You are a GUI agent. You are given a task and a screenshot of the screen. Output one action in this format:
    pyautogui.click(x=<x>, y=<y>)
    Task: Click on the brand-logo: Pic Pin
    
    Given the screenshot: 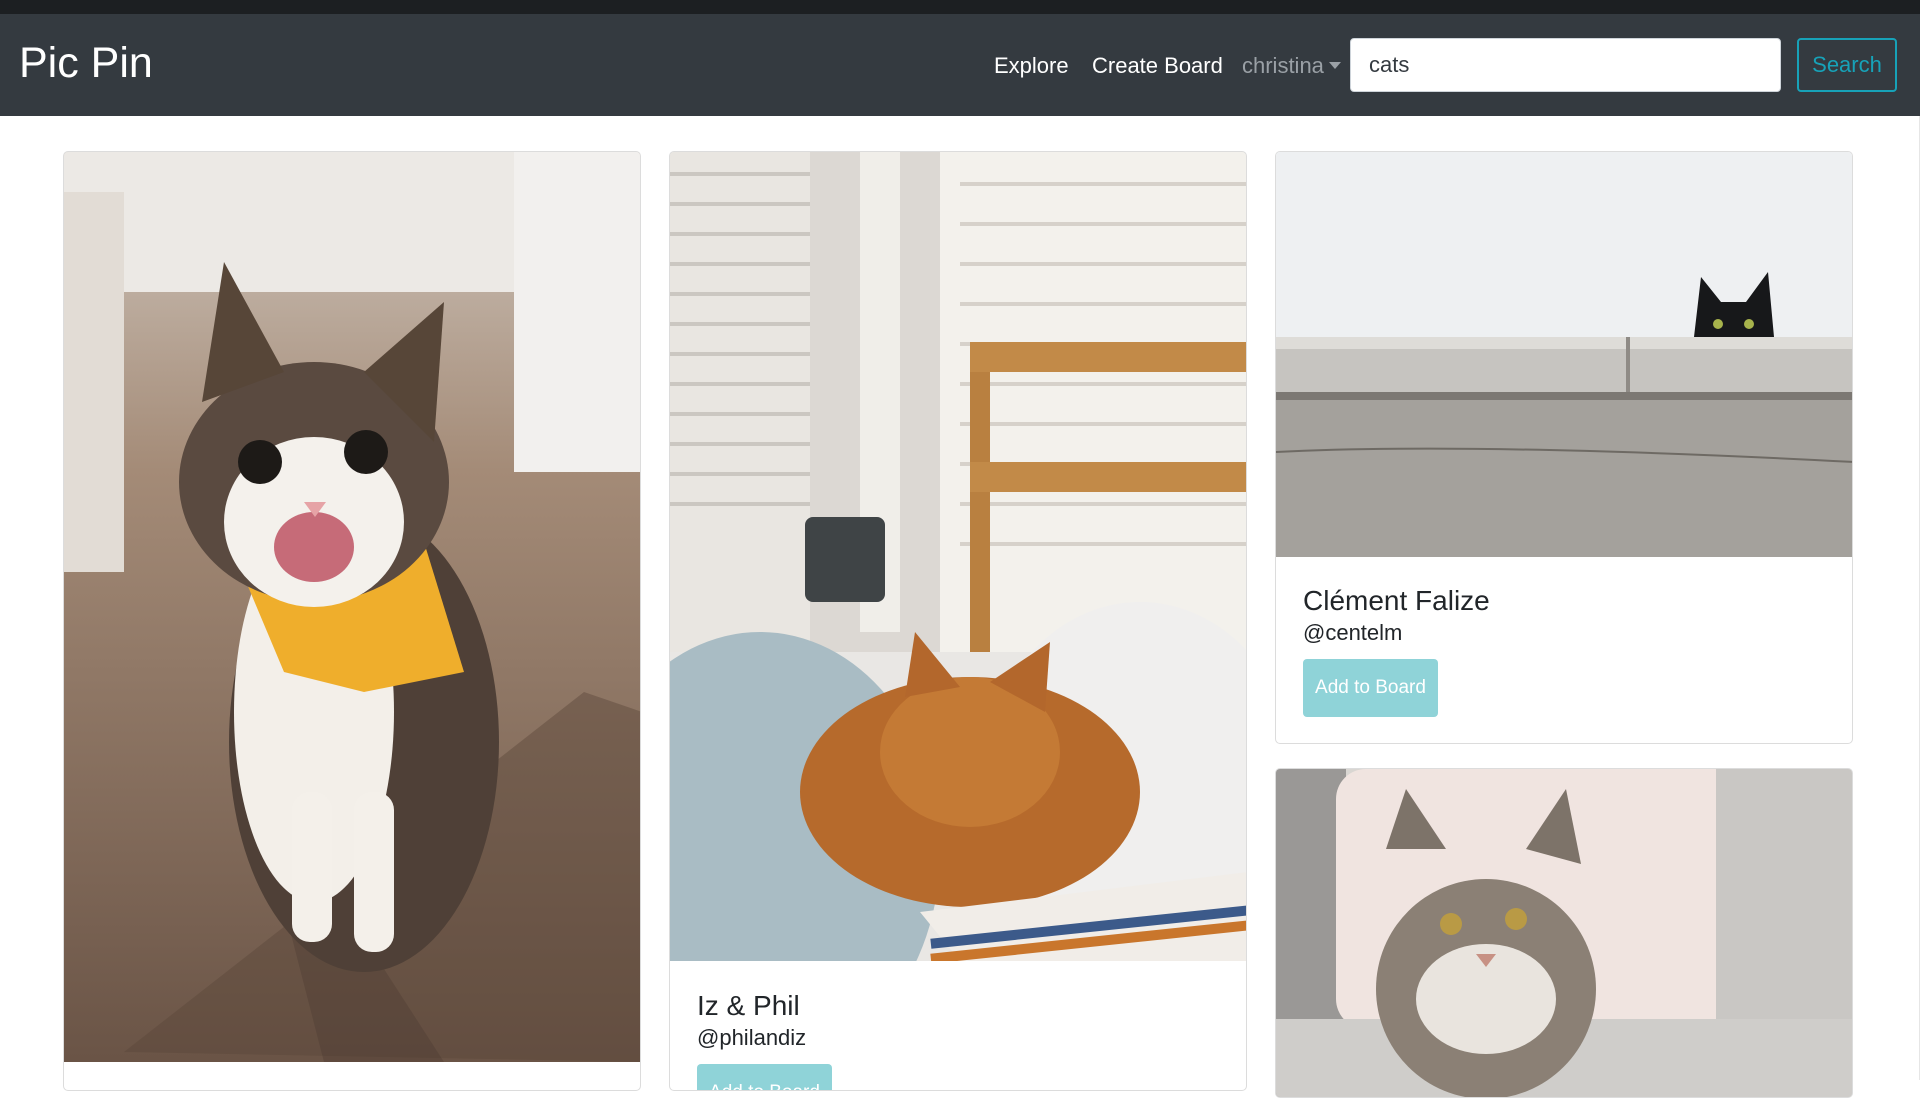 What is the action you would take?
    pyautogui.click(x=86, y=63)
    